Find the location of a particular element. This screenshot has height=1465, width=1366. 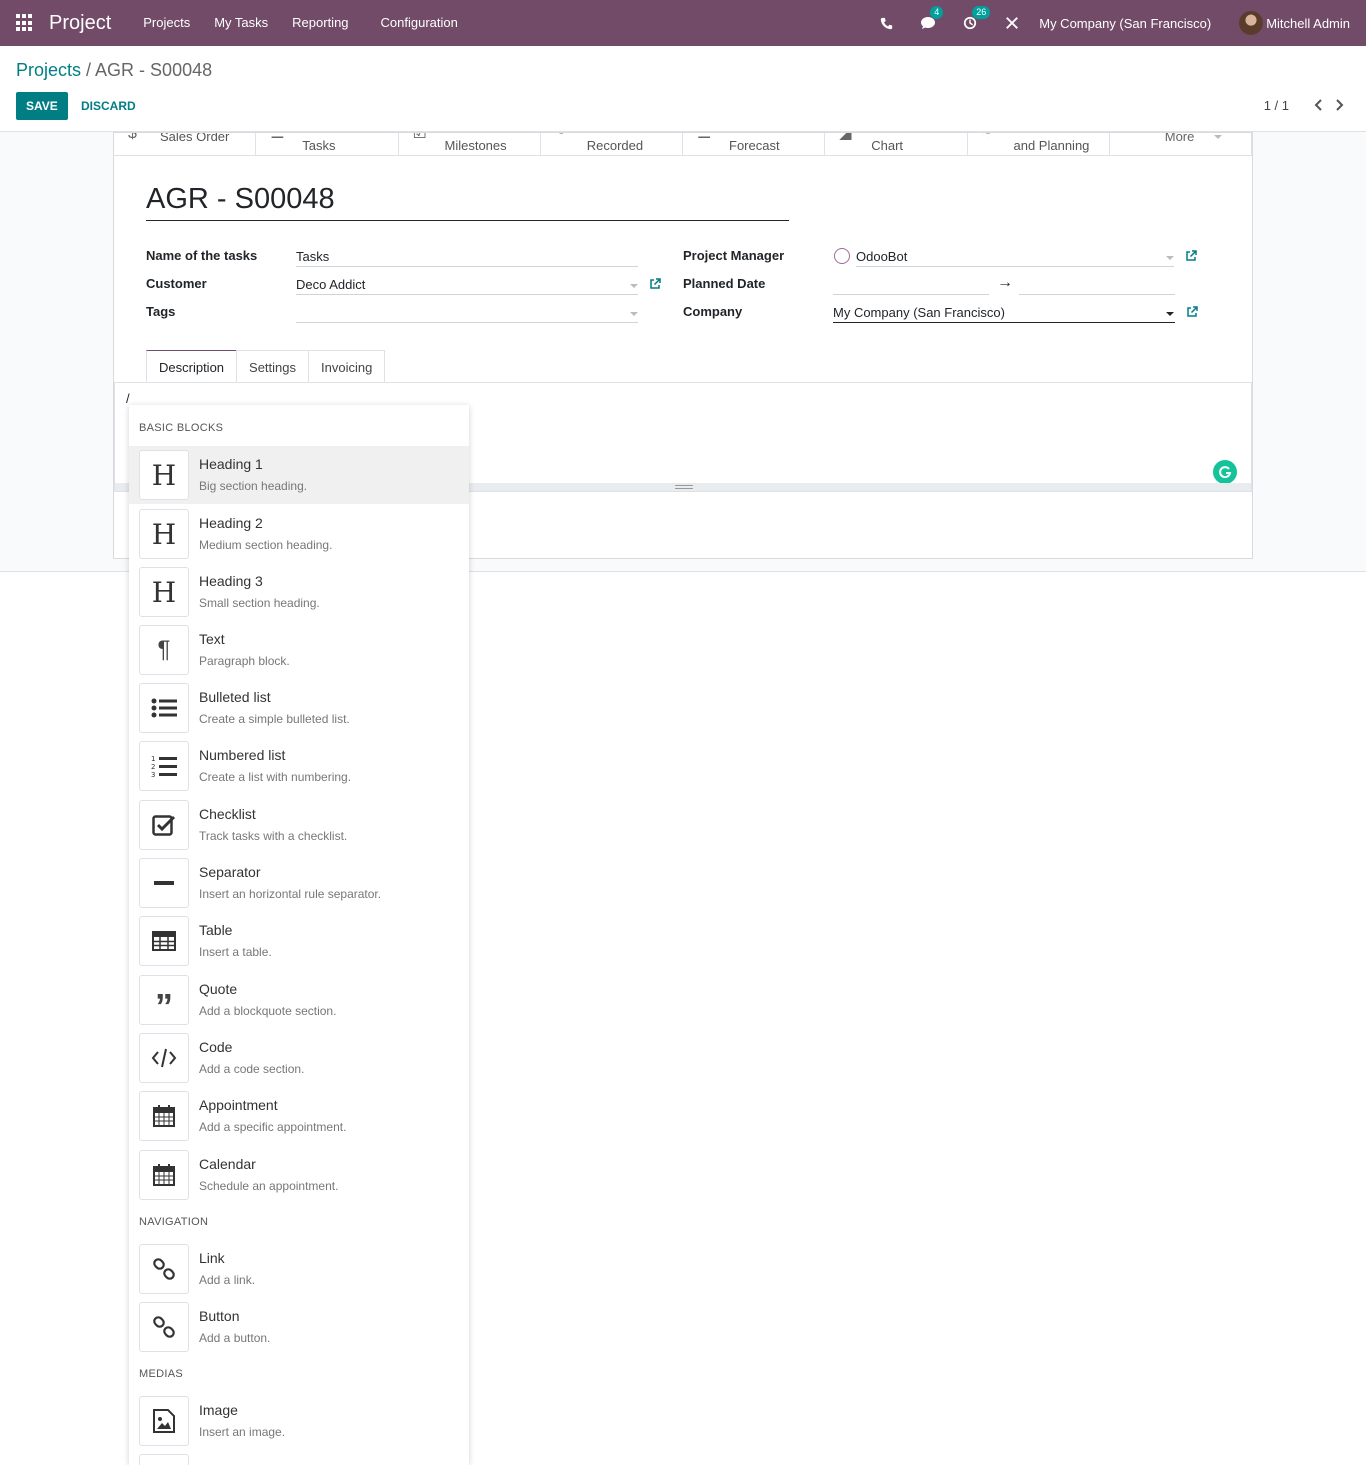

menu-my-tasks: My Tasks is located at coordinates (241, 23).